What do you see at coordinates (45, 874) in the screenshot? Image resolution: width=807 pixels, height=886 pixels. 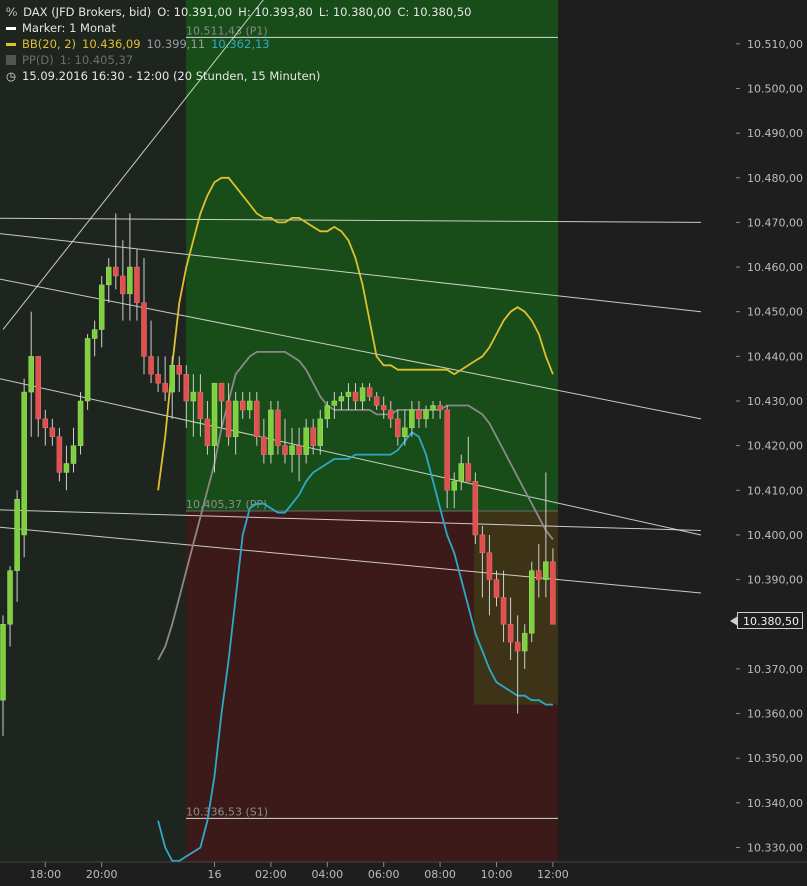 I see `x-tick-label: 18:00` at bounding box center [45, 874].